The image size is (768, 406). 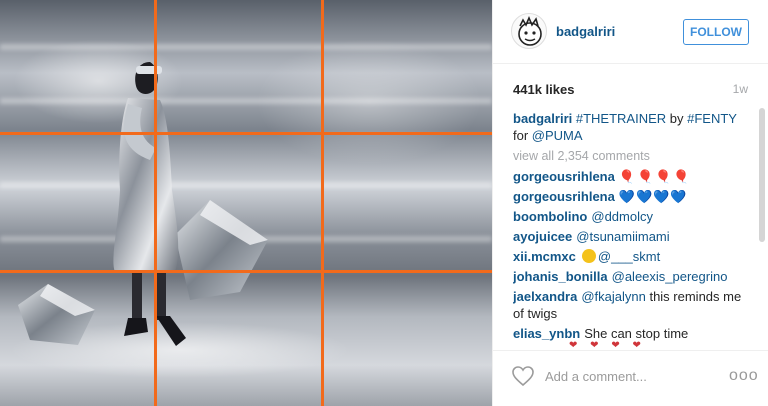 I want to click on mention-link: @aleexis_peregrino, so click(x=670, y=276).